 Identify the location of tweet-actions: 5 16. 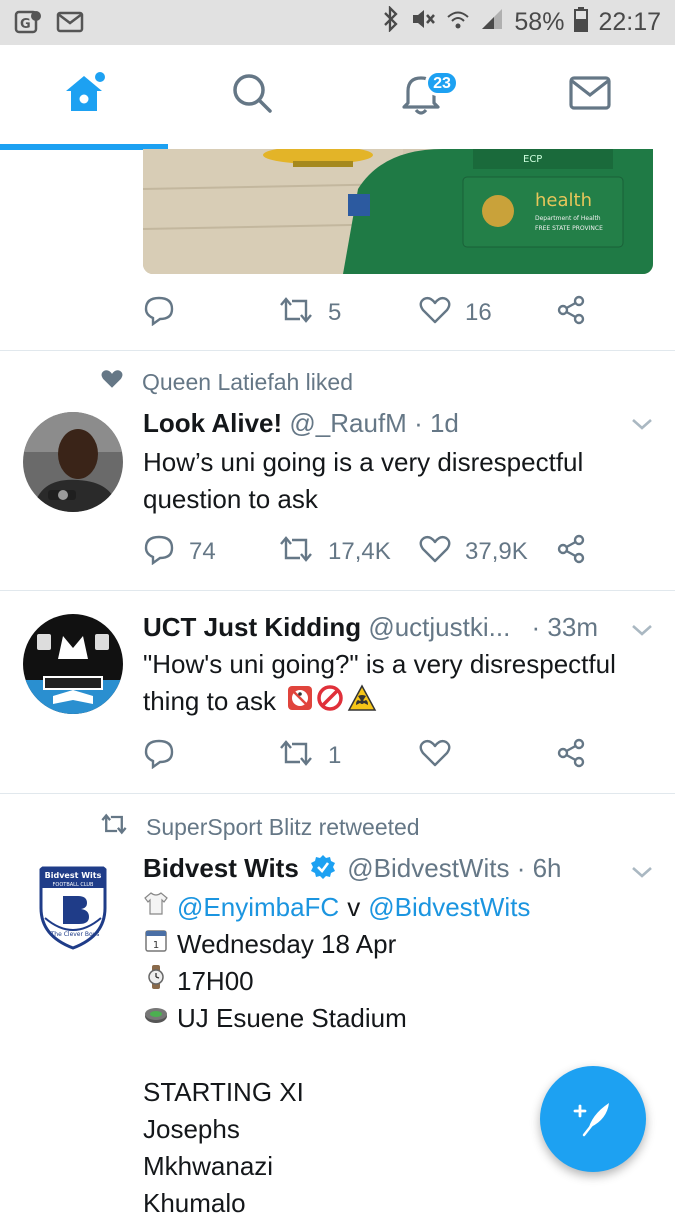
(378, 313).